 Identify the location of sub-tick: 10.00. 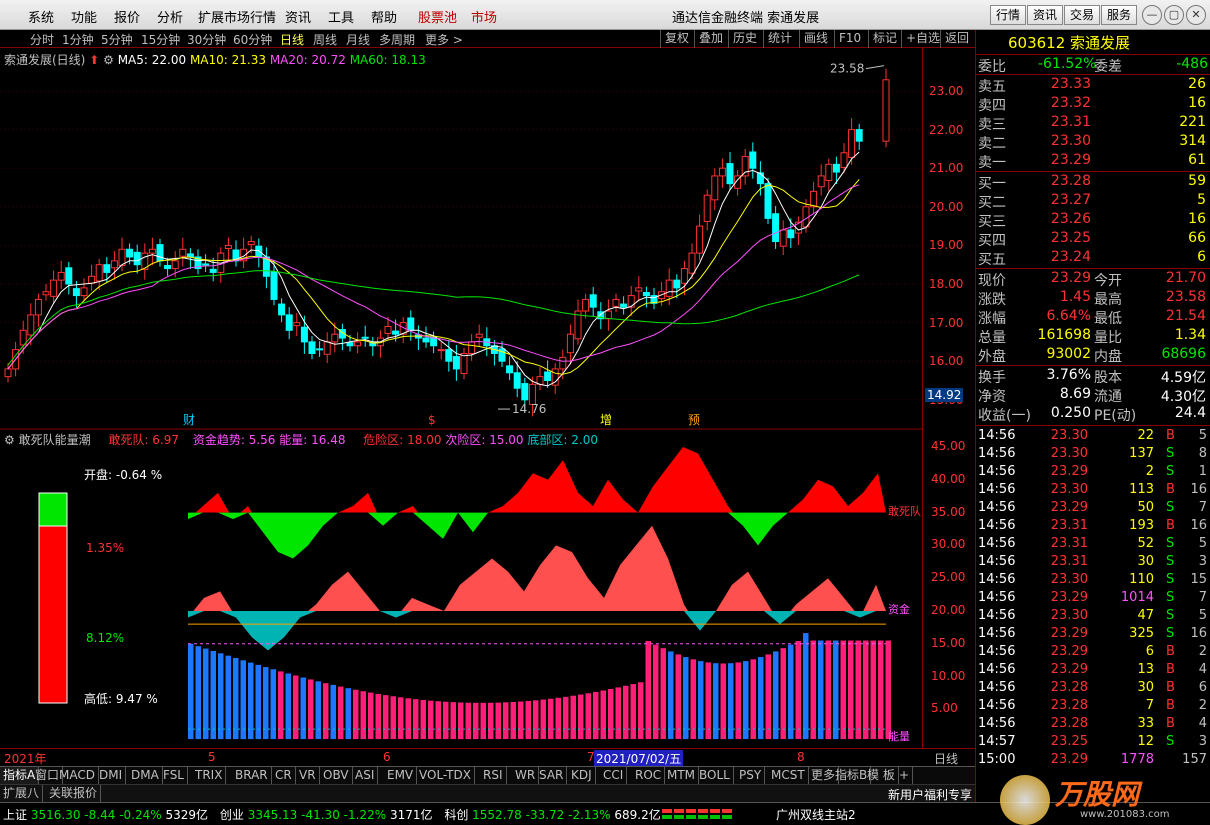
(948, 675).